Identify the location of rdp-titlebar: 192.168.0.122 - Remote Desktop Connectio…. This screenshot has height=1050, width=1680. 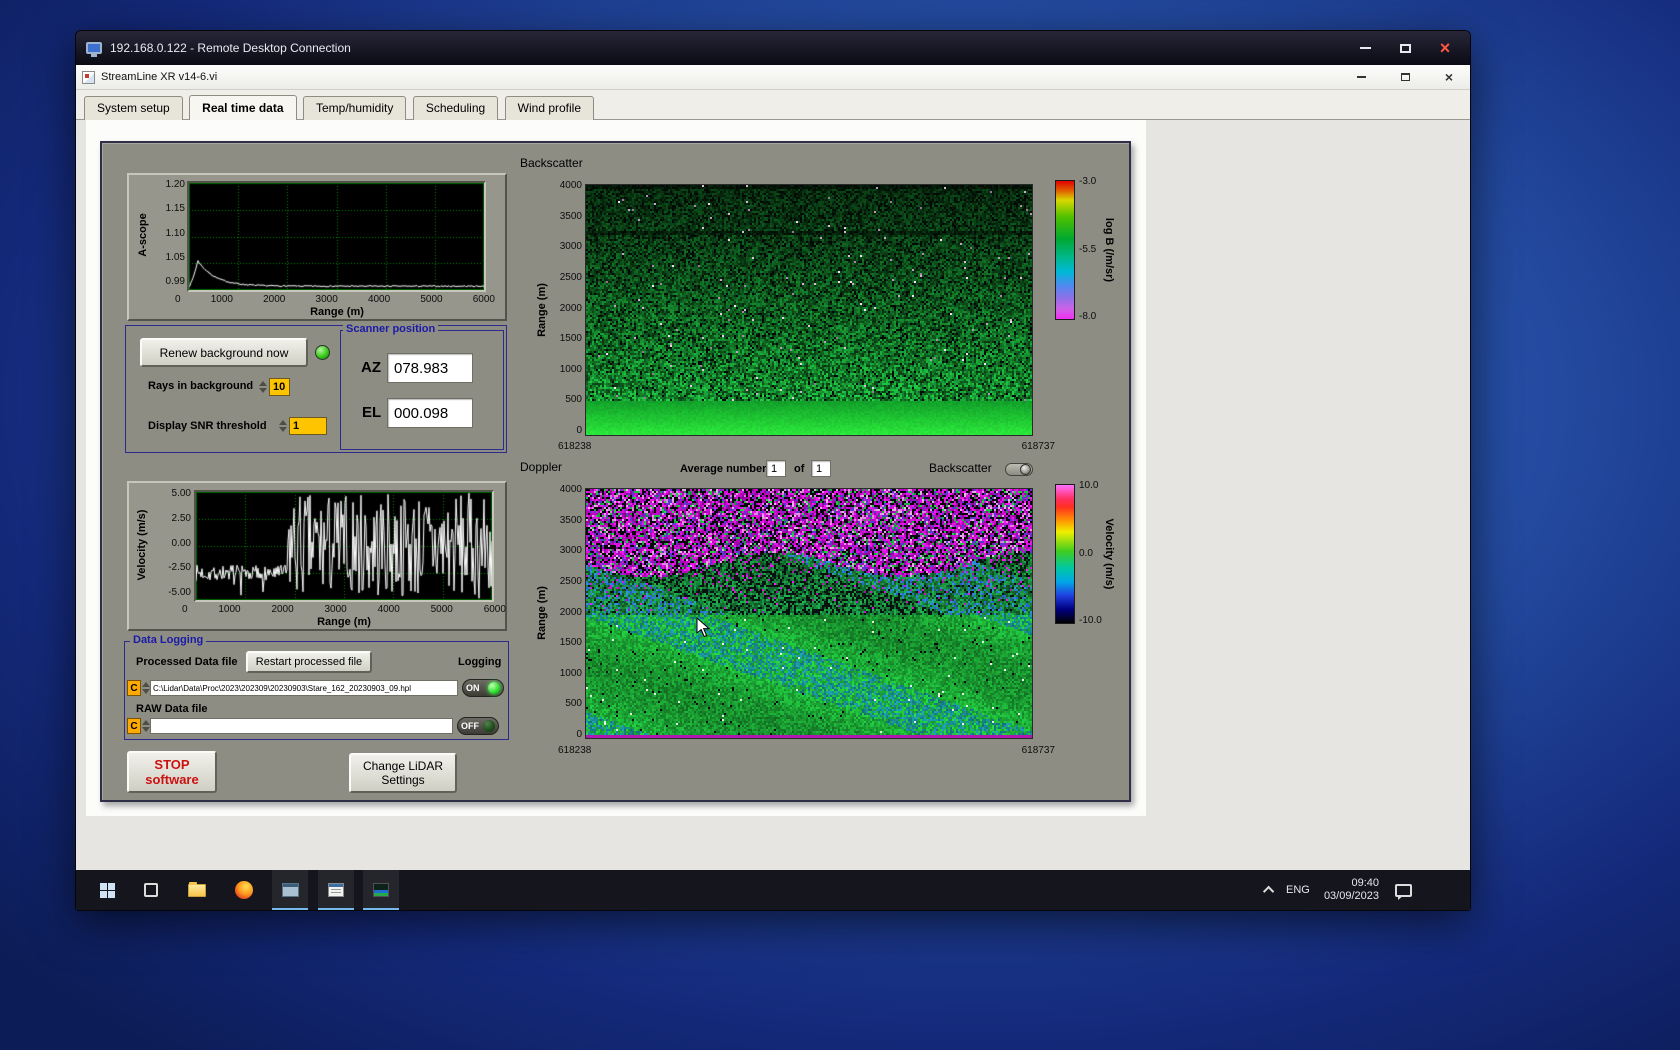
(773, 48).